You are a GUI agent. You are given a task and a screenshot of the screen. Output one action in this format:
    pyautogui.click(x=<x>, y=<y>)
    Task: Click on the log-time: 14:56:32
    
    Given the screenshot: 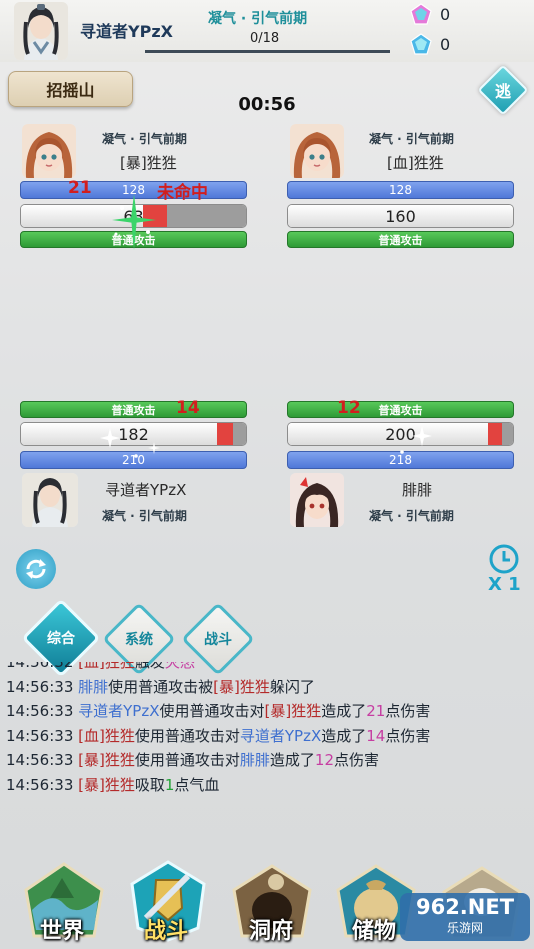 What is the action you would take?
    pyautogui.click(x=42, y=666)
    